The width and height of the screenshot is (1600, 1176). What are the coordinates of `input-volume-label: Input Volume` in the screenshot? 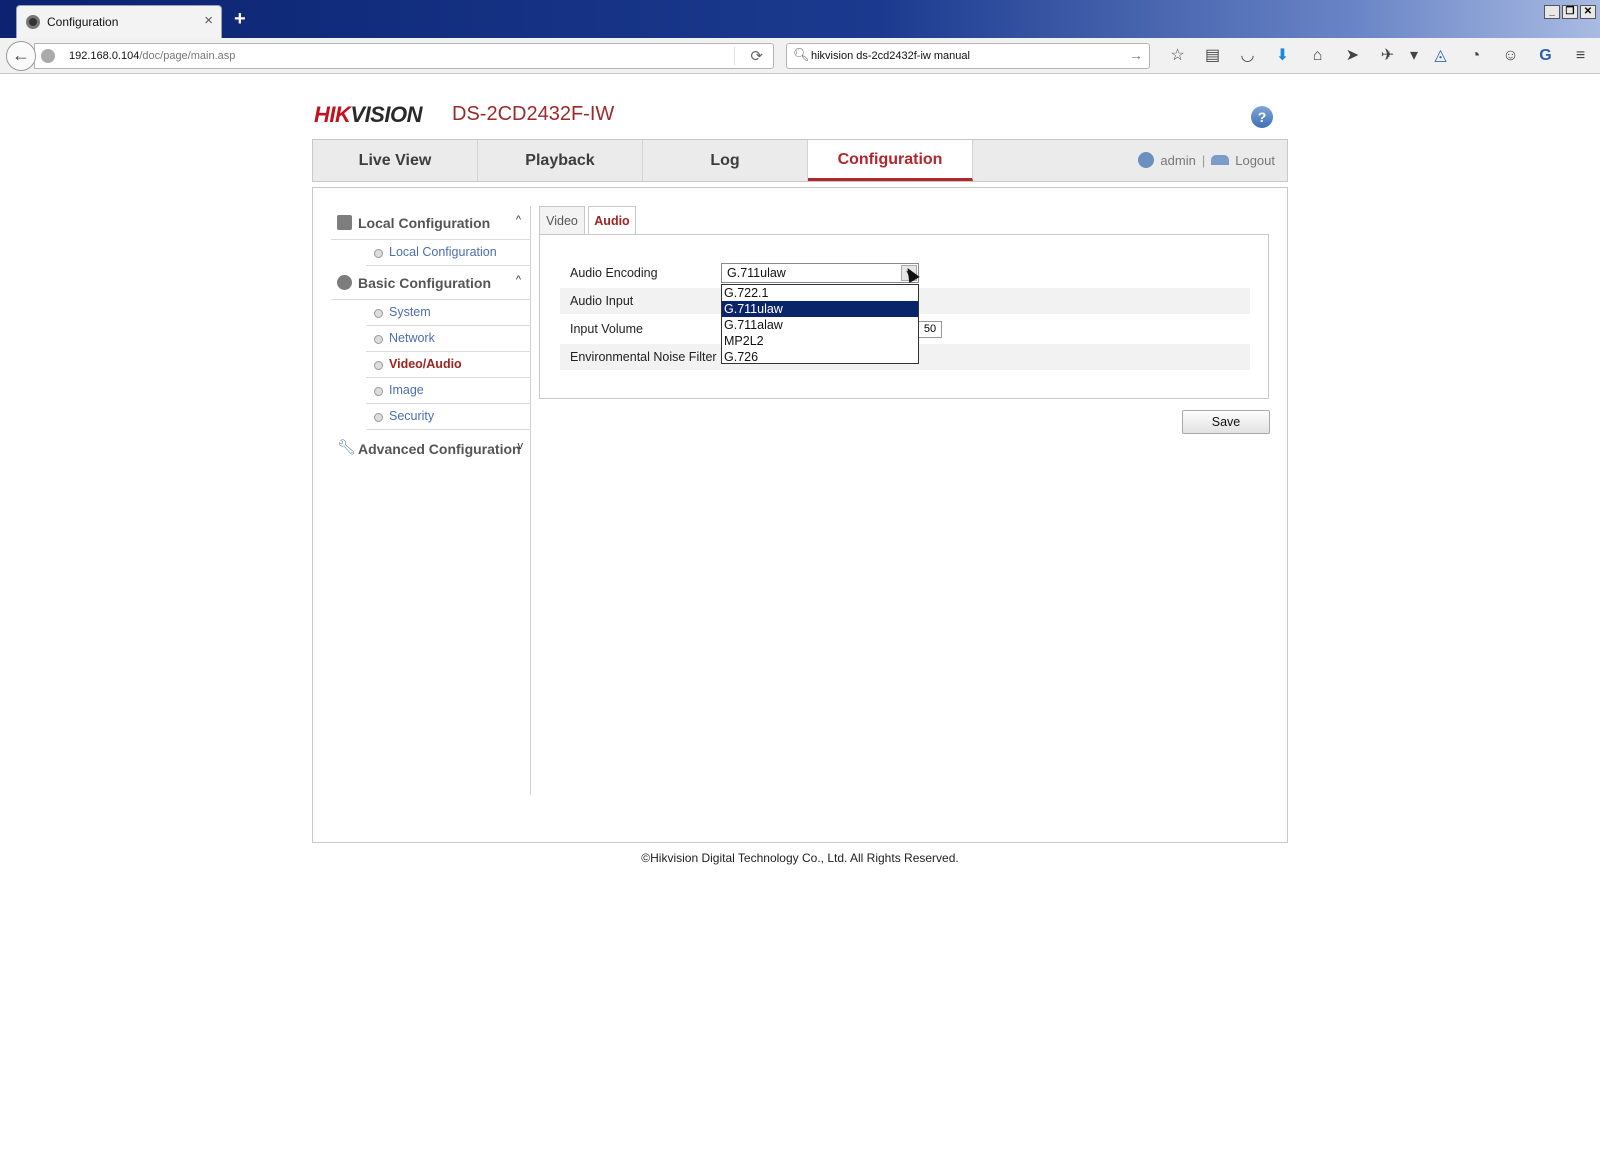 It's located at (606, 329).